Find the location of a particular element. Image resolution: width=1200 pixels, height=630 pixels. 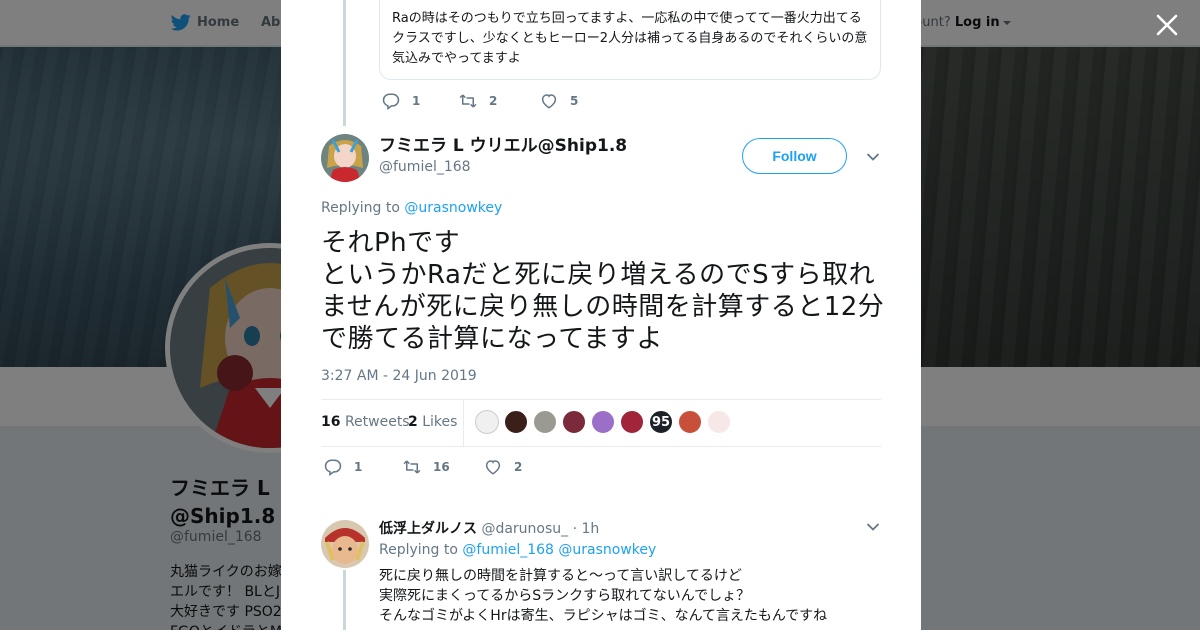

reply-header: 低浮上ダルノス @darunosu_ · 1h is located at coordinates (489, 528).